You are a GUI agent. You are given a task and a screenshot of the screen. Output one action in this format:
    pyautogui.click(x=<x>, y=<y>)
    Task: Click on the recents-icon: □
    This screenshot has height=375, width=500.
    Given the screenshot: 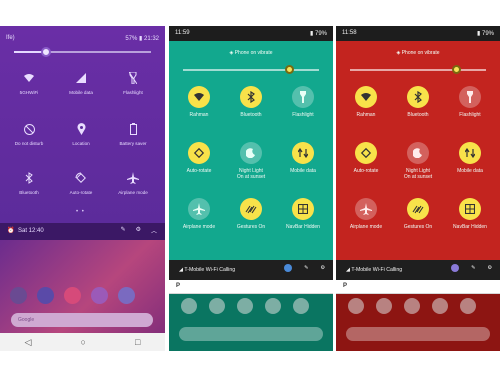 What is the action you would take?
    pyautogui.click(x=137, y=342)
    